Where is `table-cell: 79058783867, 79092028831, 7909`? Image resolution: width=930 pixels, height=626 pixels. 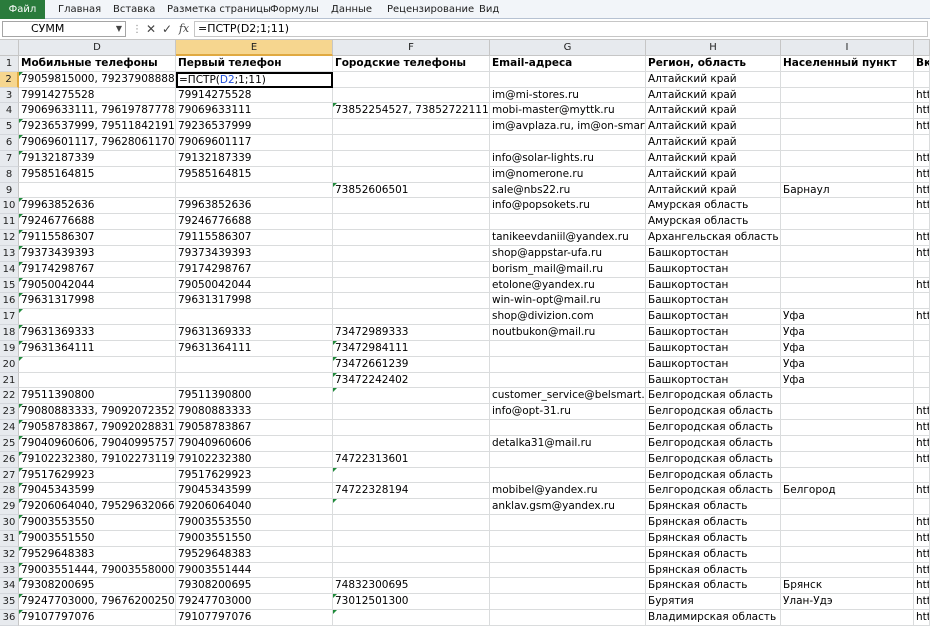
table-cell: 79058783867, 79092028831, 7909 is located at coordinates (97, 428).